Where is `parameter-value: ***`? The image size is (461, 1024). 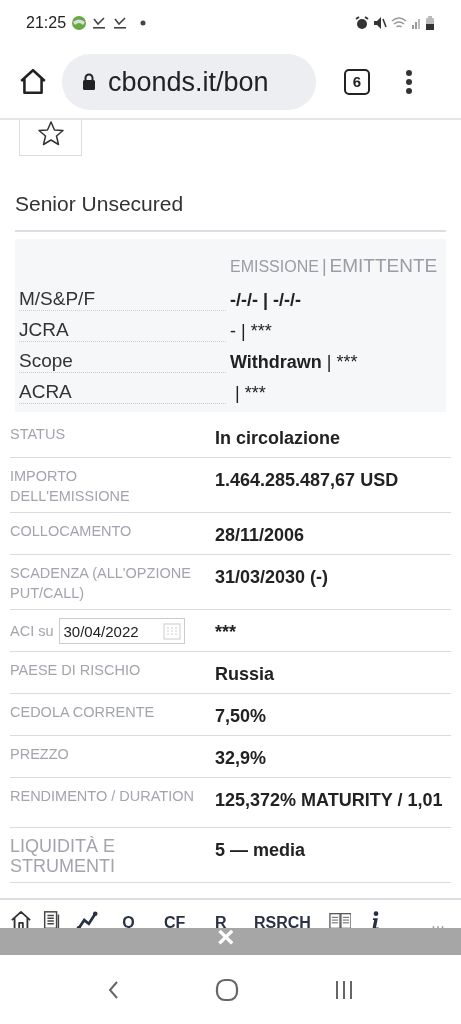
parameter-value: *** is located at coordinates (225, 632).